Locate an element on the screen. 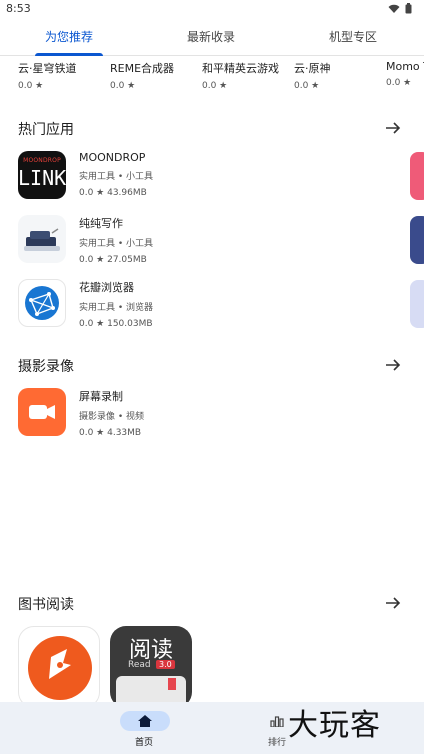  side-card-lavender is located at coordinates (417, 304).